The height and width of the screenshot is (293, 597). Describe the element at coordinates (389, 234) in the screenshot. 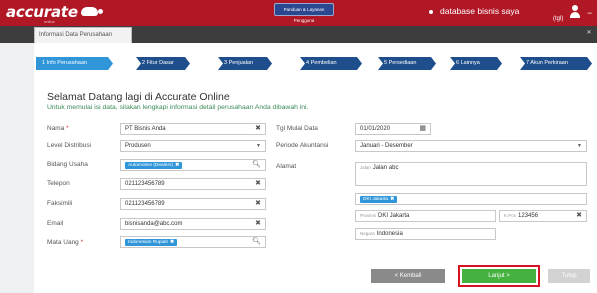

I see `country-value: Indonesia` at that location.